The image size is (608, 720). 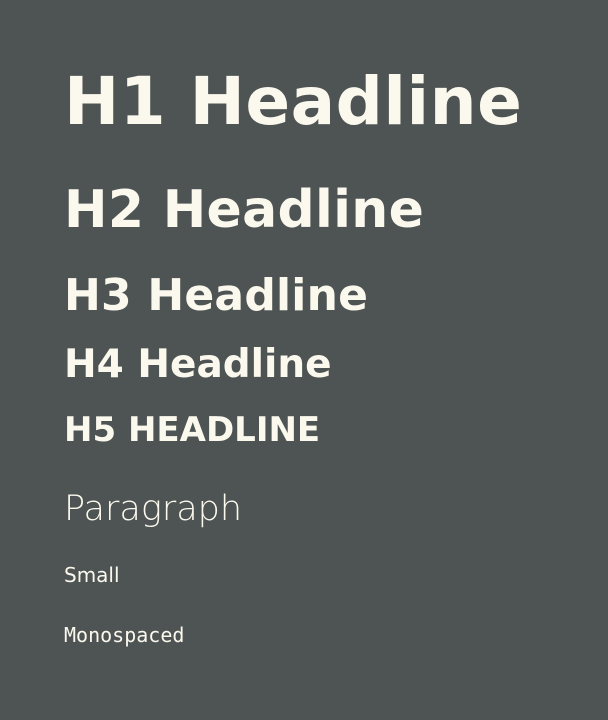 What do you see at coordinates (153, 509) in the screenshot?
I see `paragraph-sample: Paragraph` at bounding box center [153, 509].